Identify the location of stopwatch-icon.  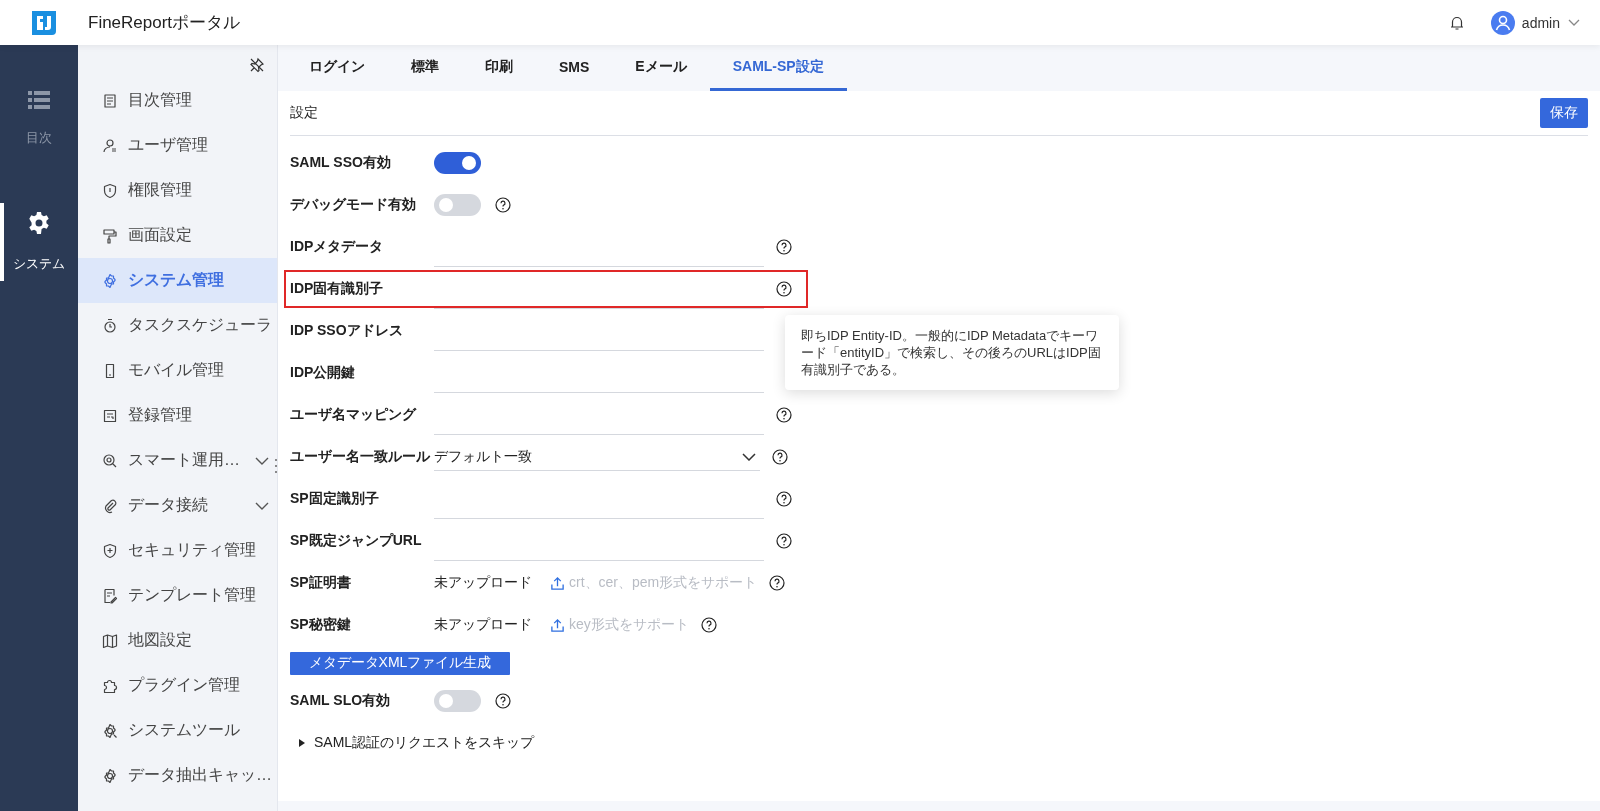
(110, 325).